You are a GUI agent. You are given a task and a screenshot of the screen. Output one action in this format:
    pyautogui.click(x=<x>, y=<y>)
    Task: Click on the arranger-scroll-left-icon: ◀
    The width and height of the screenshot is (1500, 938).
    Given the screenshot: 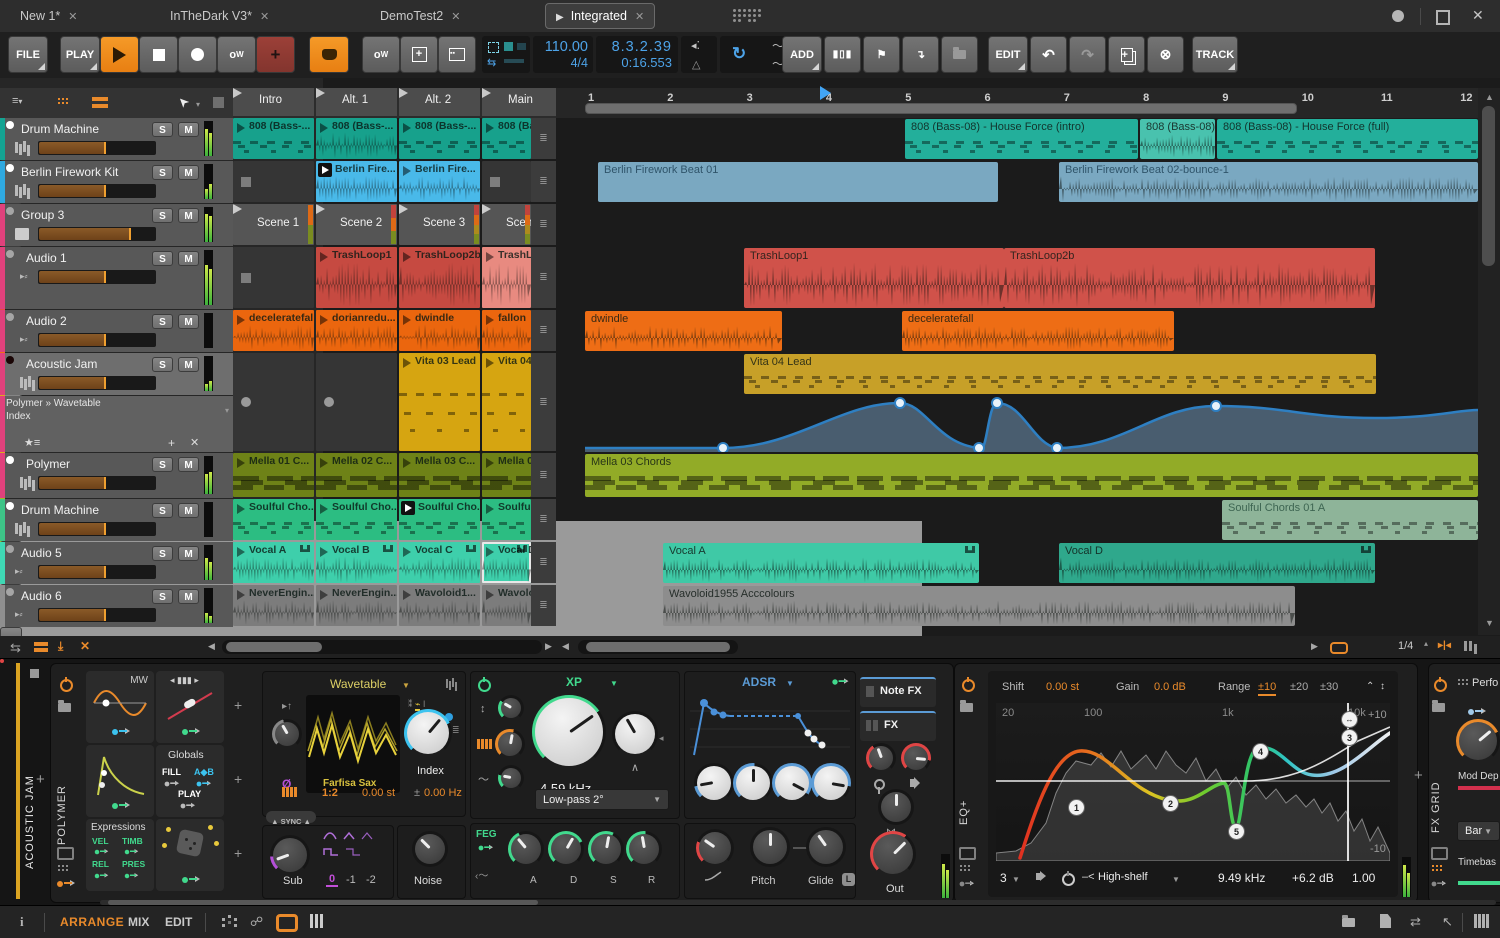 What is the action you would take?
    pyautogui.click(x=565, y=646)
    